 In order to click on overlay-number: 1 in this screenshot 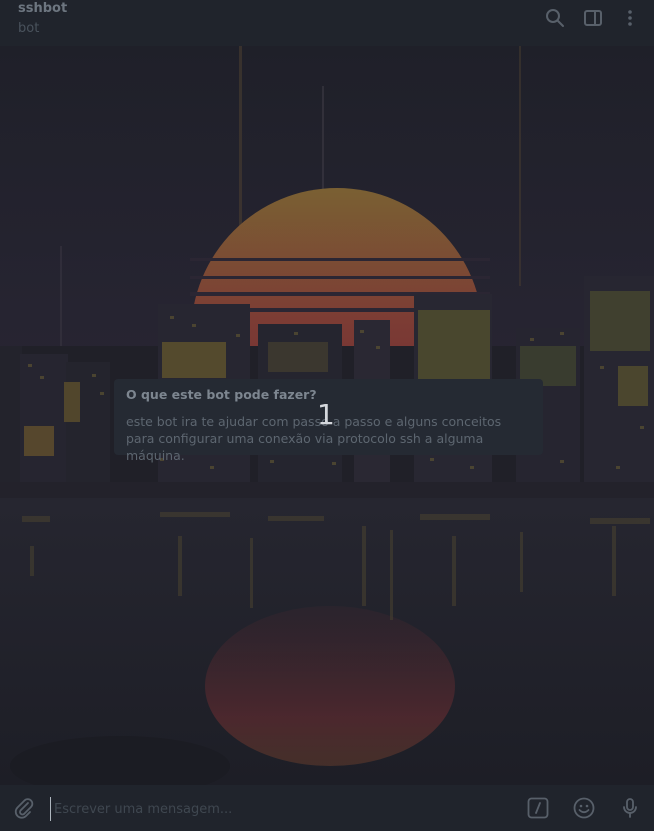, I will do `click(326, 414)`.